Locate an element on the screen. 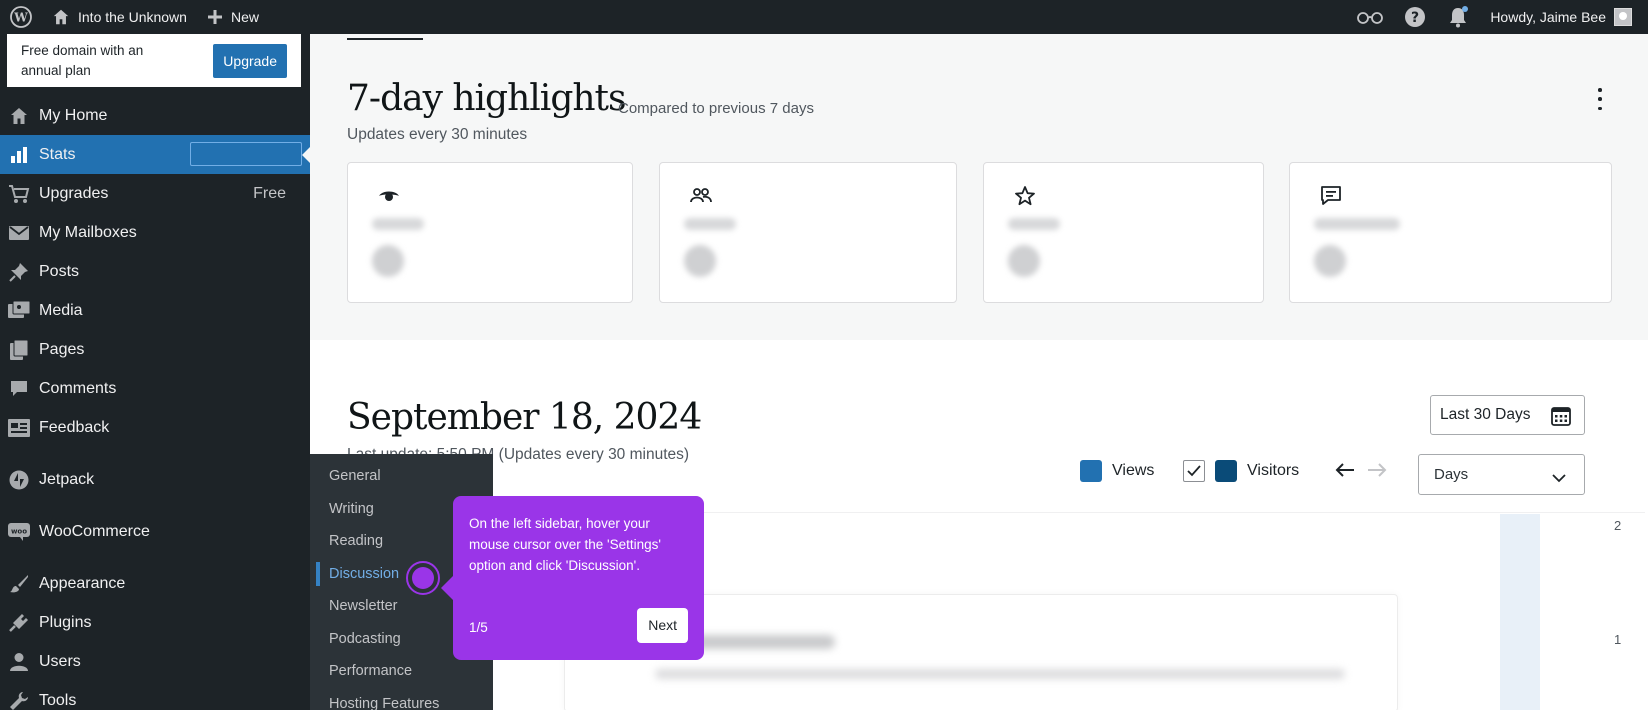 The height and width of the screenshot is (710, 1648). highlights-updates-text: Updates every 30 minutes is located at coordinates (437, 134).